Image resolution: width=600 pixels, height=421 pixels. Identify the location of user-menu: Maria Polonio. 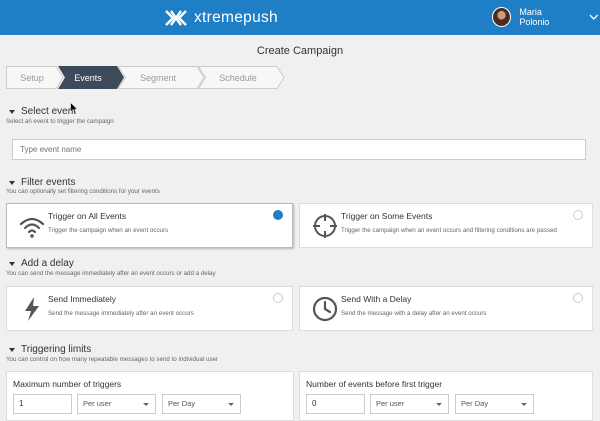
(546, 17).